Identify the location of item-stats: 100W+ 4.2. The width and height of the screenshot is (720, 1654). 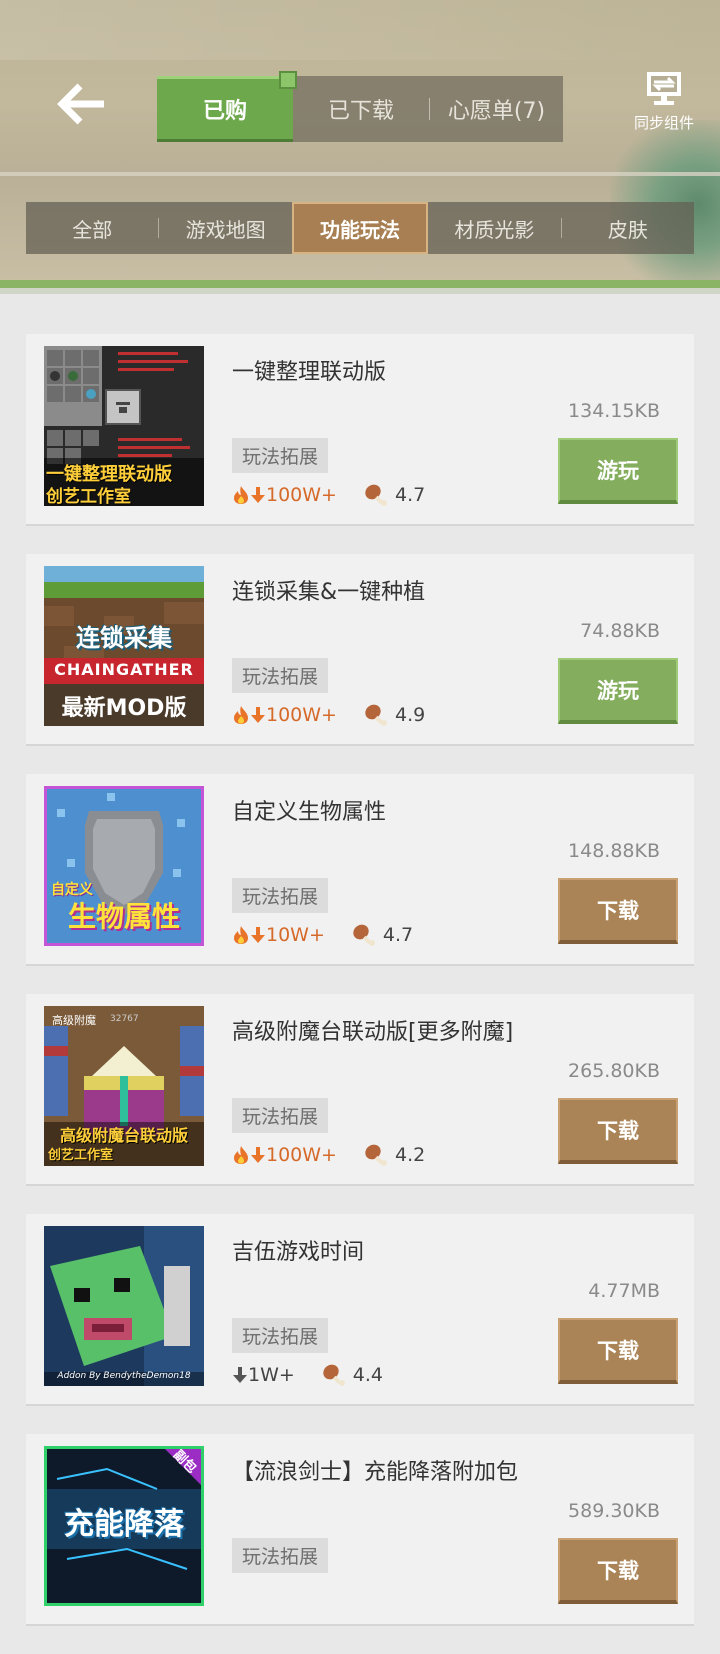
(328, 1155).